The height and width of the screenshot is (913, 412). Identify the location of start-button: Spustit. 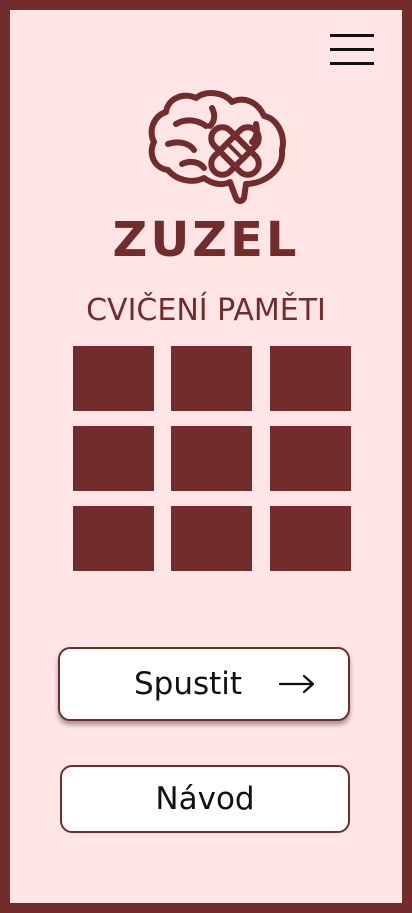
(204, 684).